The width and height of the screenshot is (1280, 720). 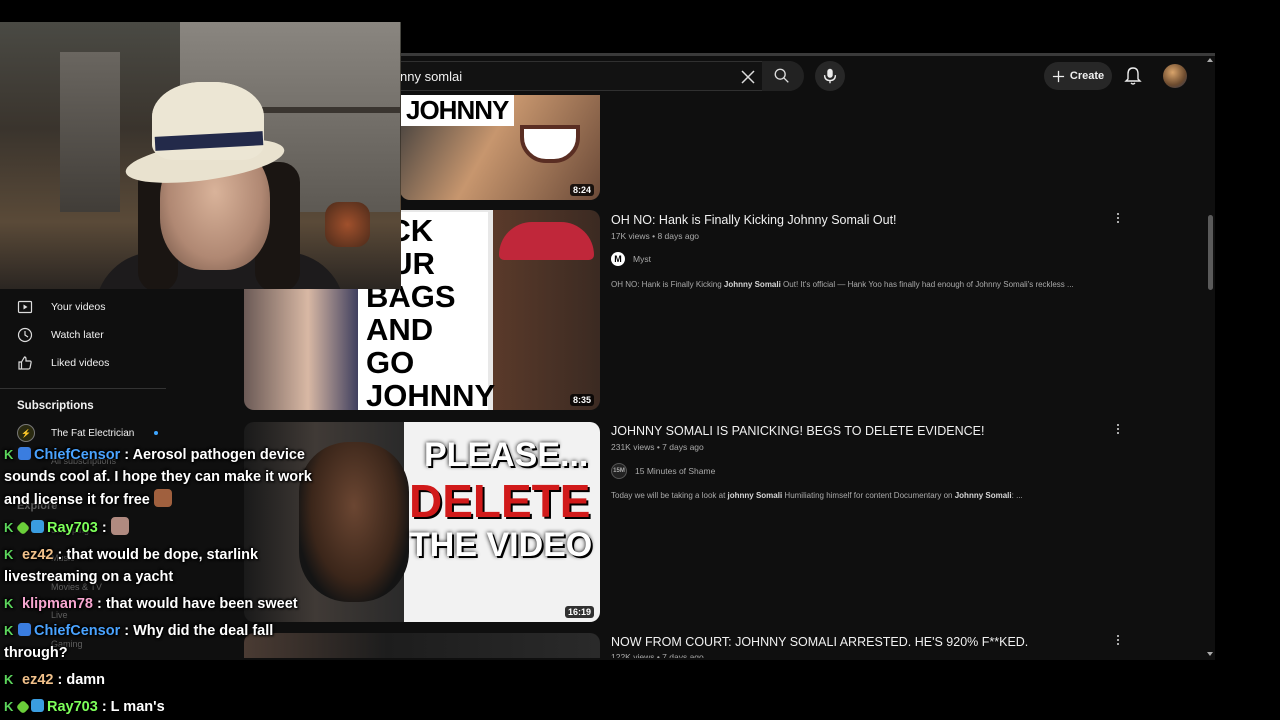 I want to click on webcam-overlay, so click(x=200, y=155).